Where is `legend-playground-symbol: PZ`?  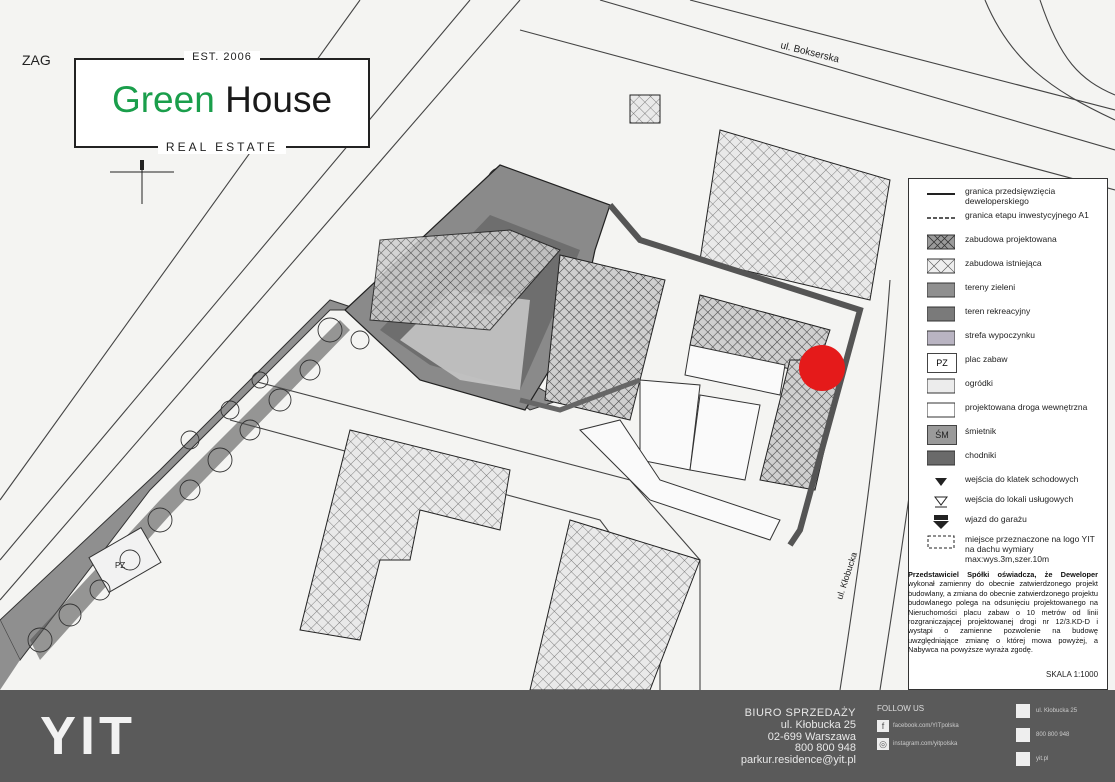 legend-playground-symbol: PZ is located at coordinates (942, 363).